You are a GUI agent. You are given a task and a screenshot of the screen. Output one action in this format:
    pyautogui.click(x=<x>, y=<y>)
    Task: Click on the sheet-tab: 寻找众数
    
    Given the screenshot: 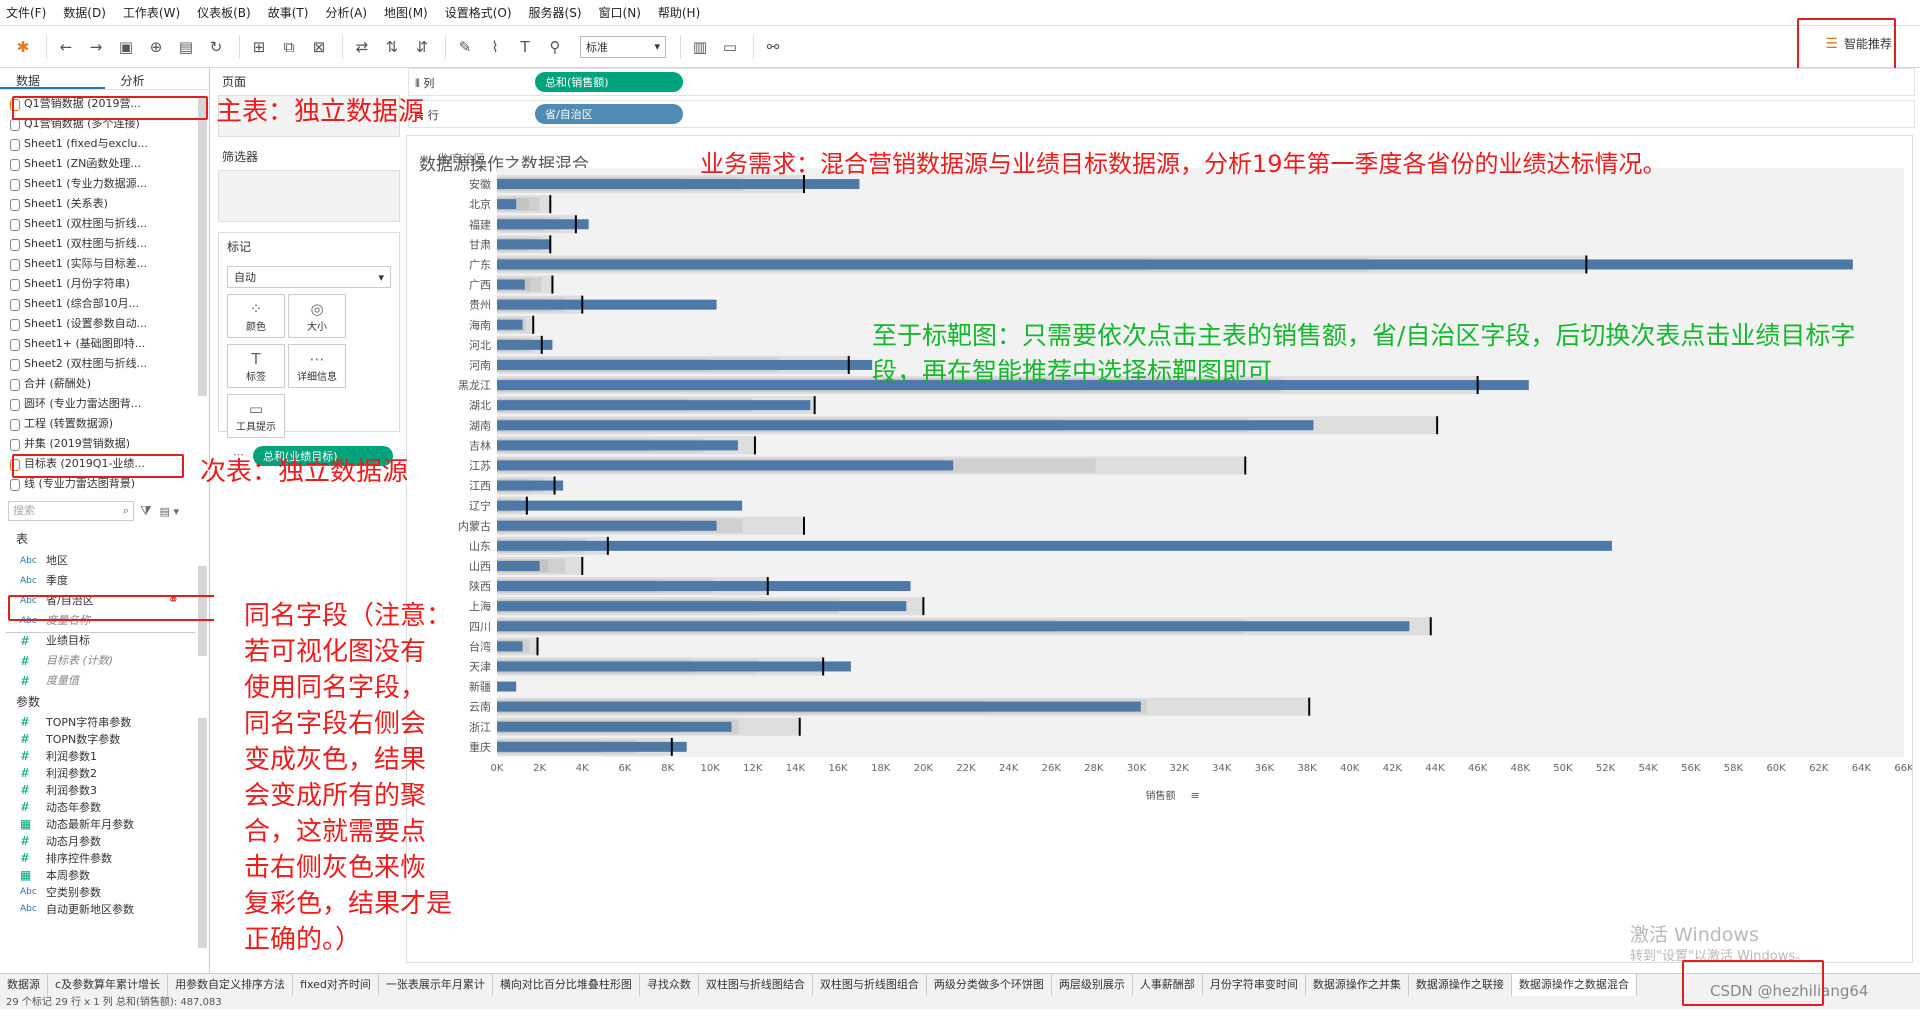 What is the action you would take?
    pyautogui.click(x=669, y=985)
    